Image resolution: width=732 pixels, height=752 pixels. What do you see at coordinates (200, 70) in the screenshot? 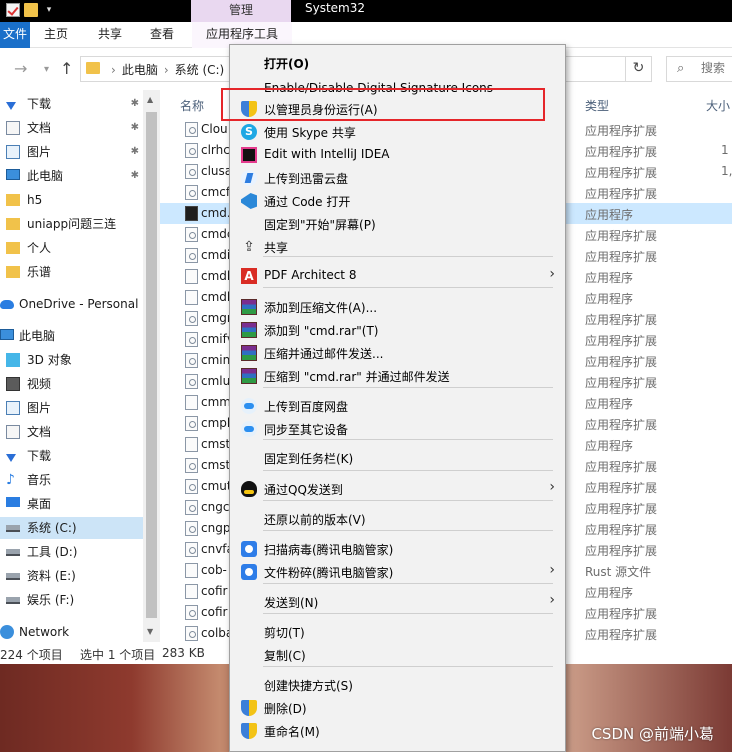
I see `breadcrumb-drive-c: 系统 (C:)` at bounding box center [200, 70].